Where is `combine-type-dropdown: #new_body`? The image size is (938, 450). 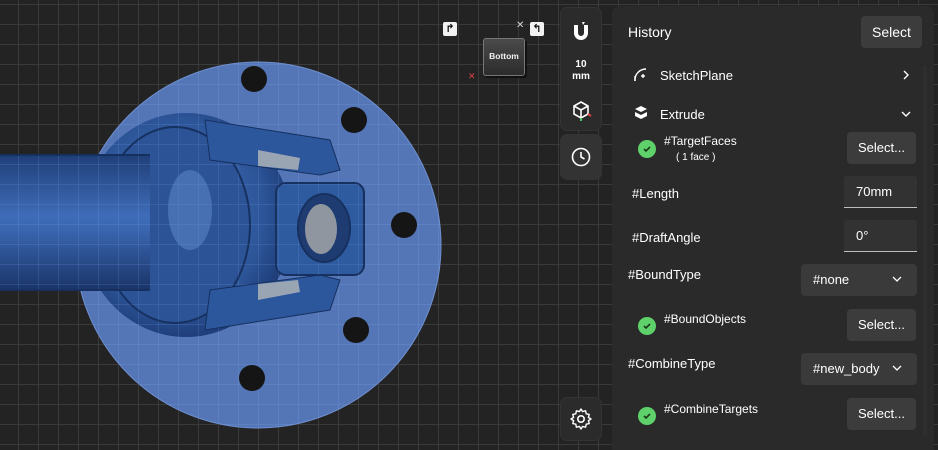
combine-type-dropdown: #new_body is located at coordinates (859, 369).